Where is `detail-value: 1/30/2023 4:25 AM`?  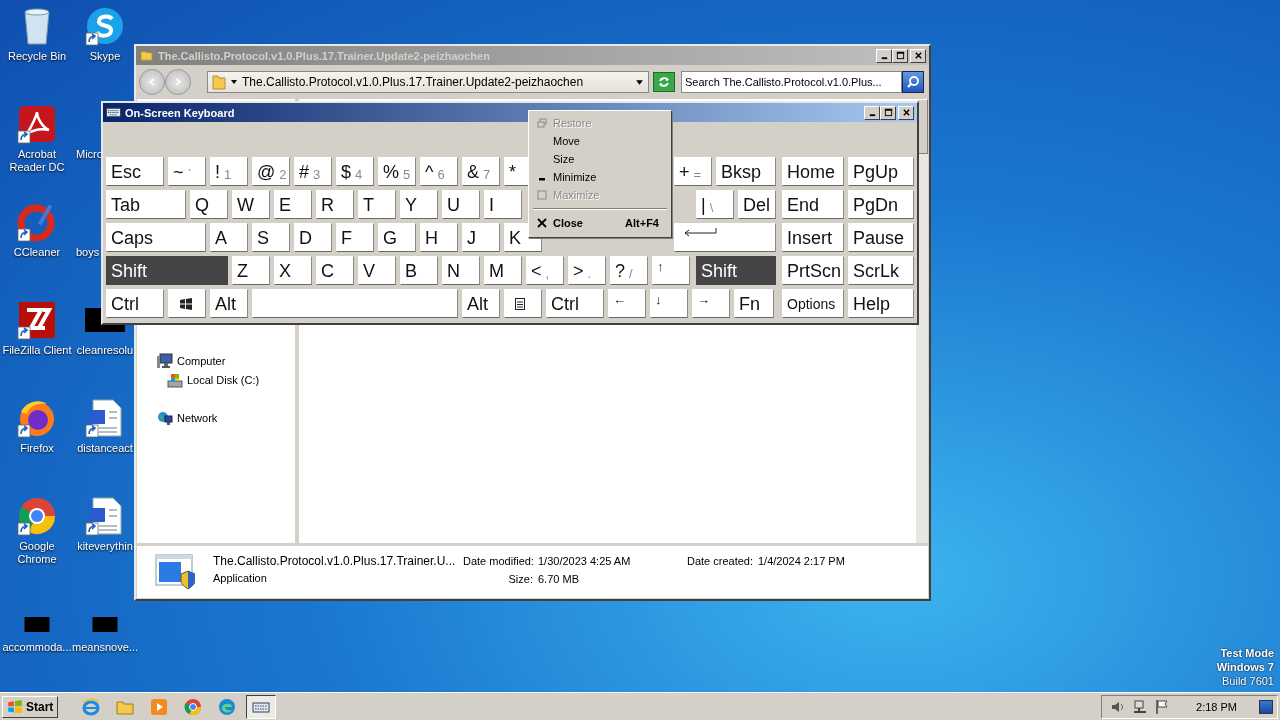
detail-value: 1/30/2023 4:25 AM is located at coordinates (585, 561).